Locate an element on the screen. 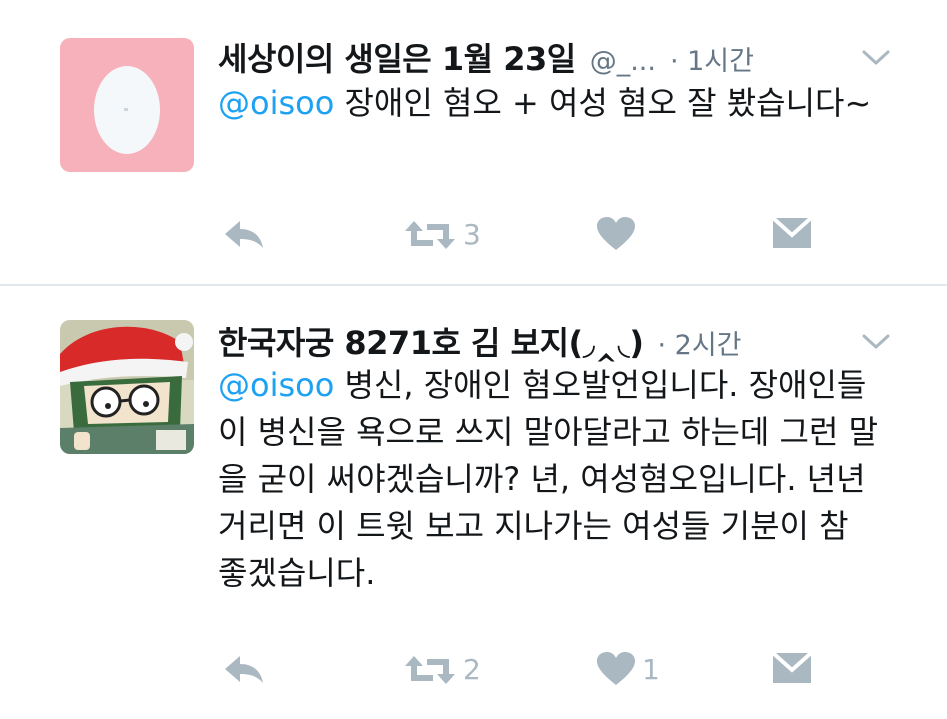 The height and width of the screenshot is (719, 947). like-button: 1 is located at coordinates (628, 669).